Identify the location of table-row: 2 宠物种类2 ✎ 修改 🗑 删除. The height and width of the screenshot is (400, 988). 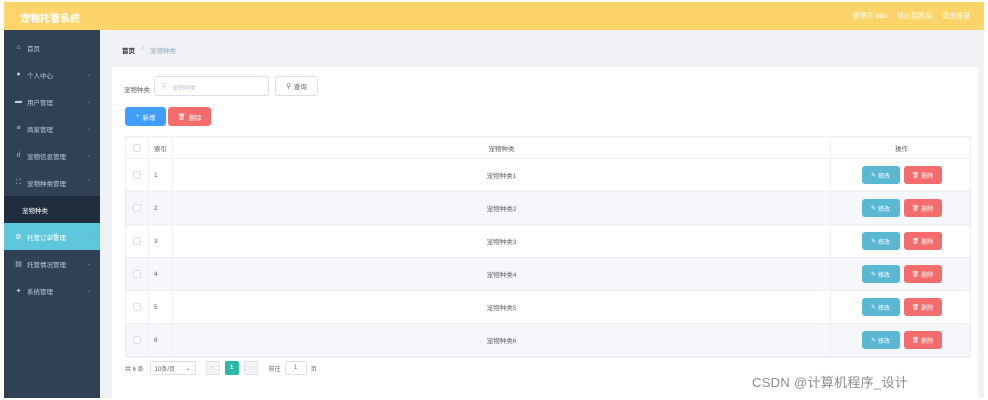
(548, 208).